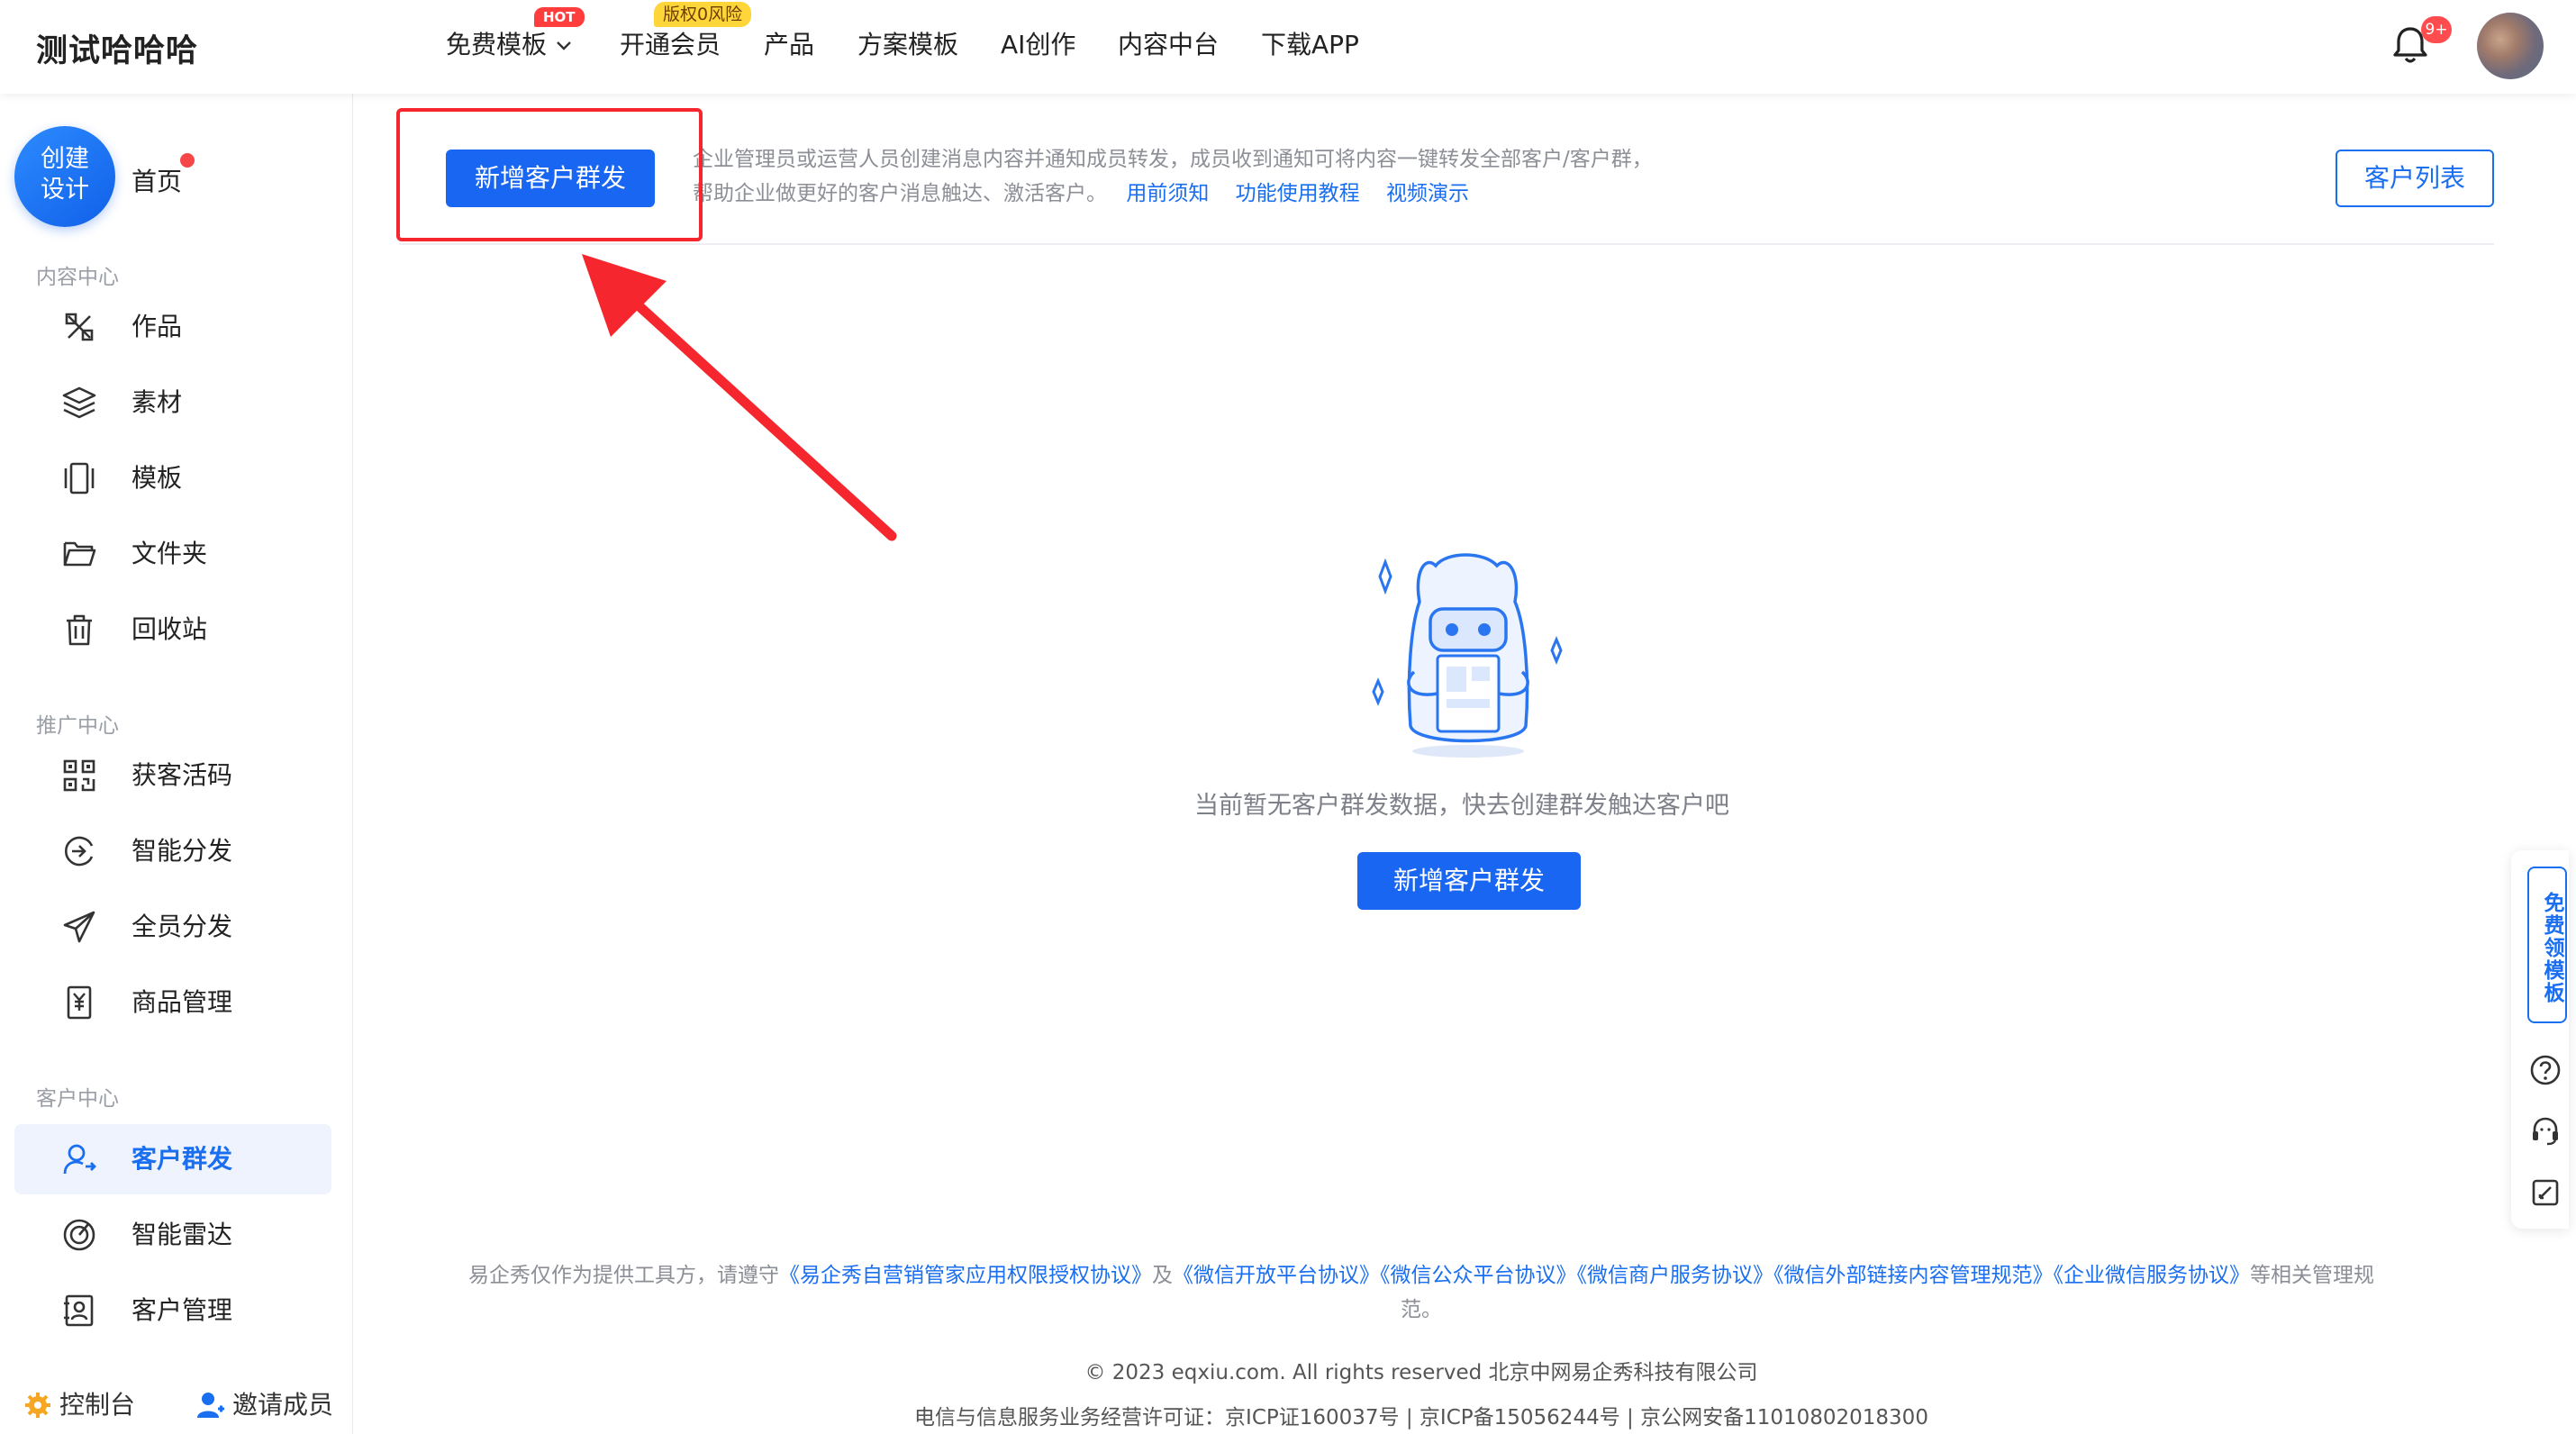  Describe the element at coordinates (965, 1275) in the screenshot. I see `agreement-link: 《易企秀自营销管家应用权限授权协议》` at that location.